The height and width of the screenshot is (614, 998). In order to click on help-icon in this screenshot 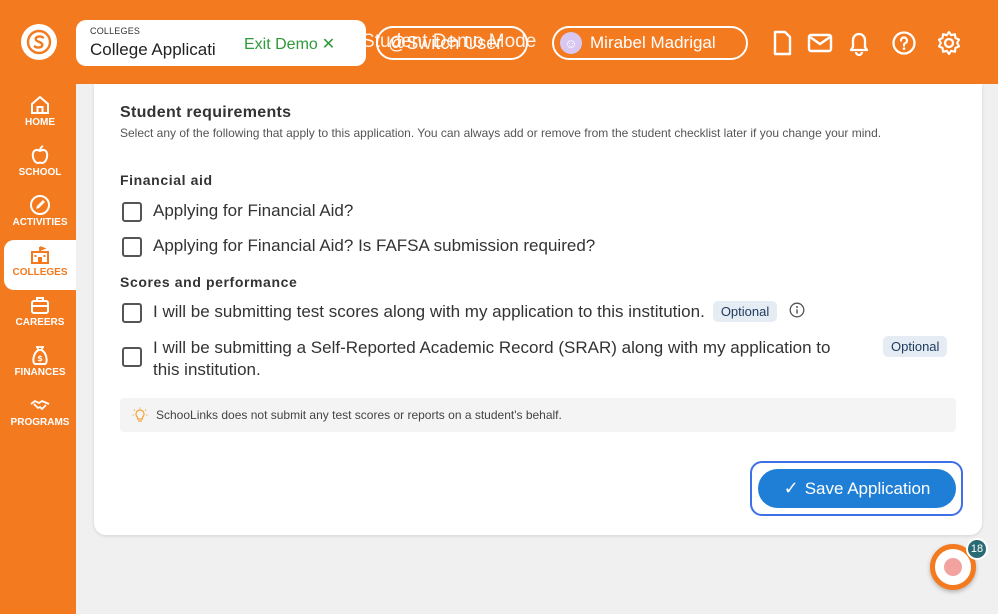, I will do `click(904, 43)`.